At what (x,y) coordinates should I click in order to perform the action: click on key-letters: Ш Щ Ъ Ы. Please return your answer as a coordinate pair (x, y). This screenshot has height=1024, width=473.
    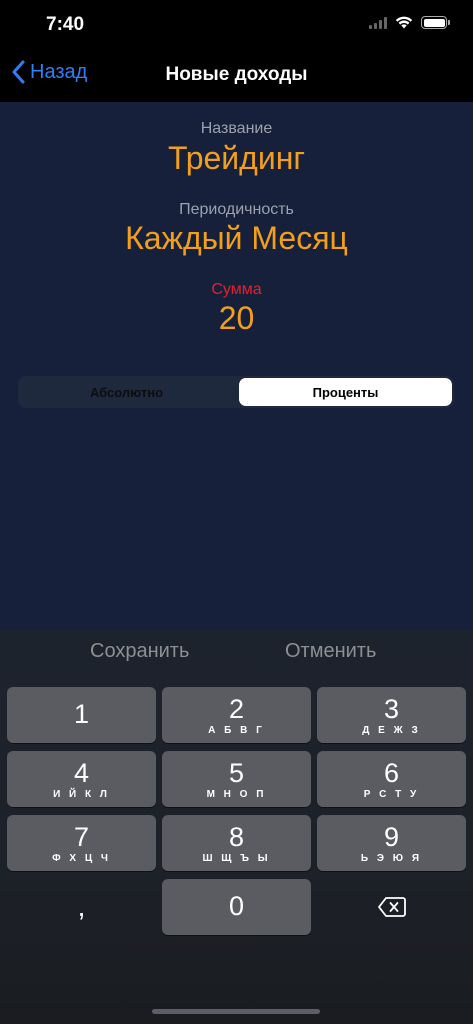
    Looking at the image, I should click on (236, 858).